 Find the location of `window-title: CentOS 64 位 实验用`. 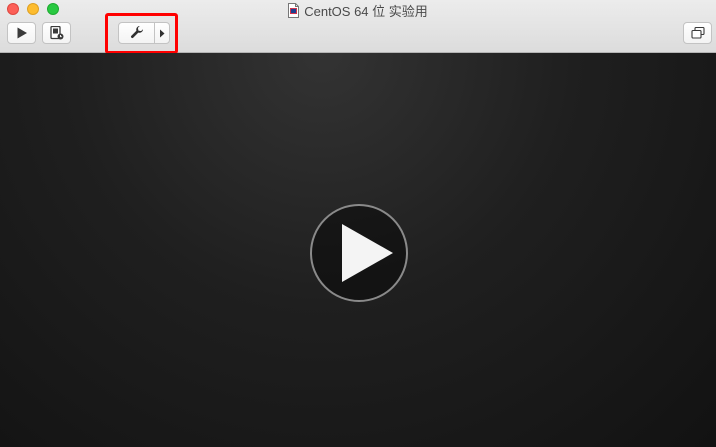

window-title: CentOS 64 位 实验用 is located at coordinates (358, 10).